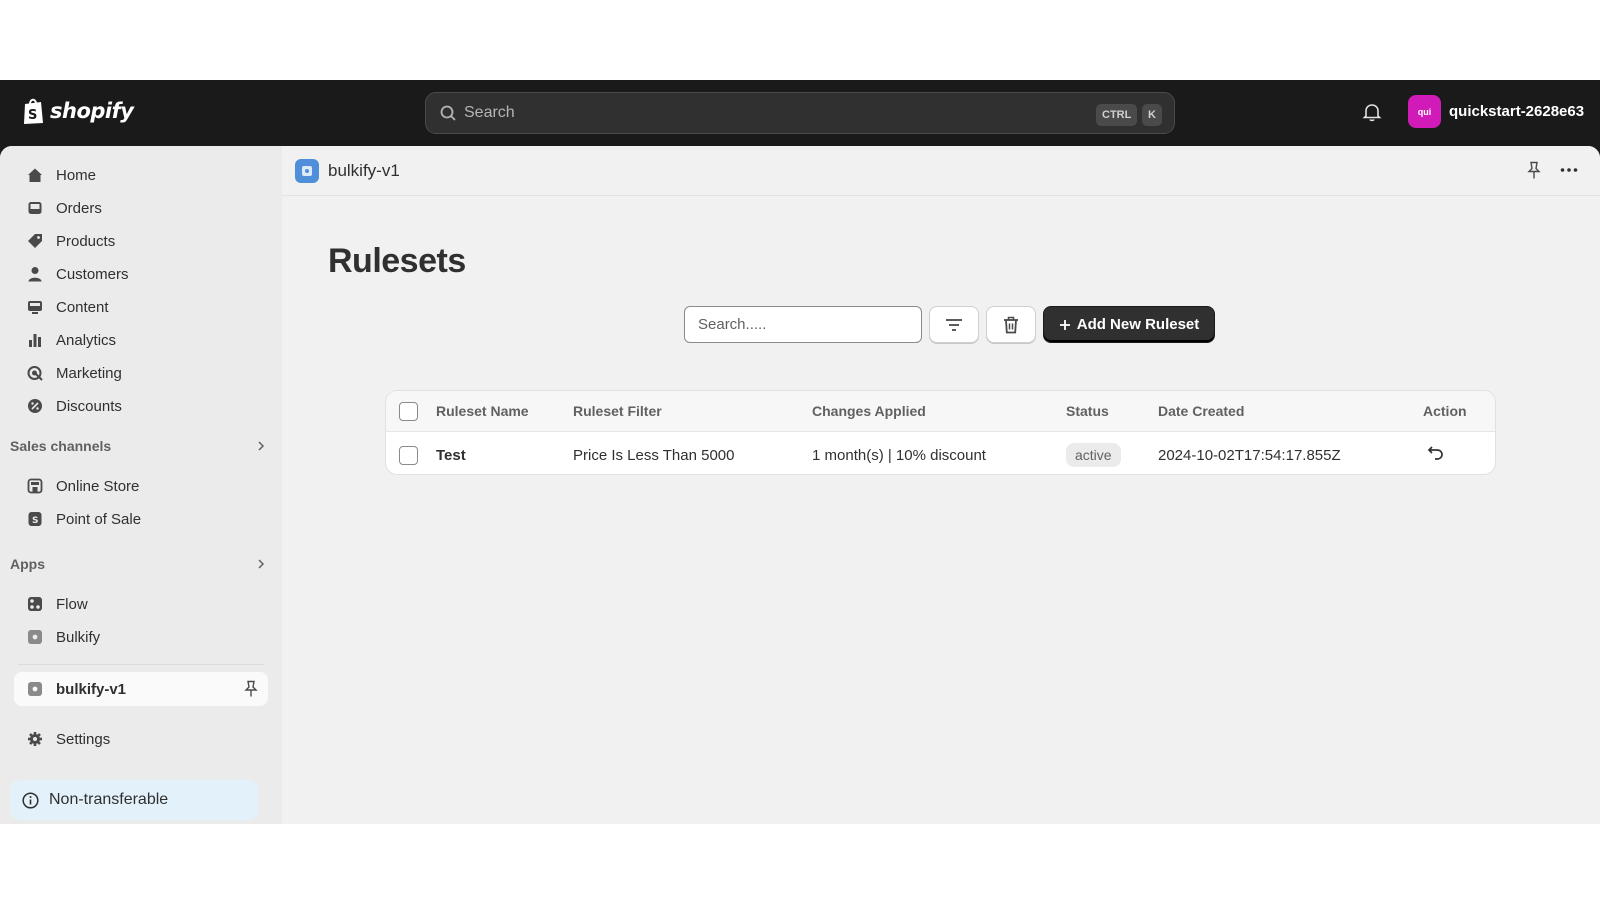 This screenshot has width=1600, height=900. Describe the element at coordinates (141, 241) in the screenshot. I see `sidebar-item-products: Products` at that location.